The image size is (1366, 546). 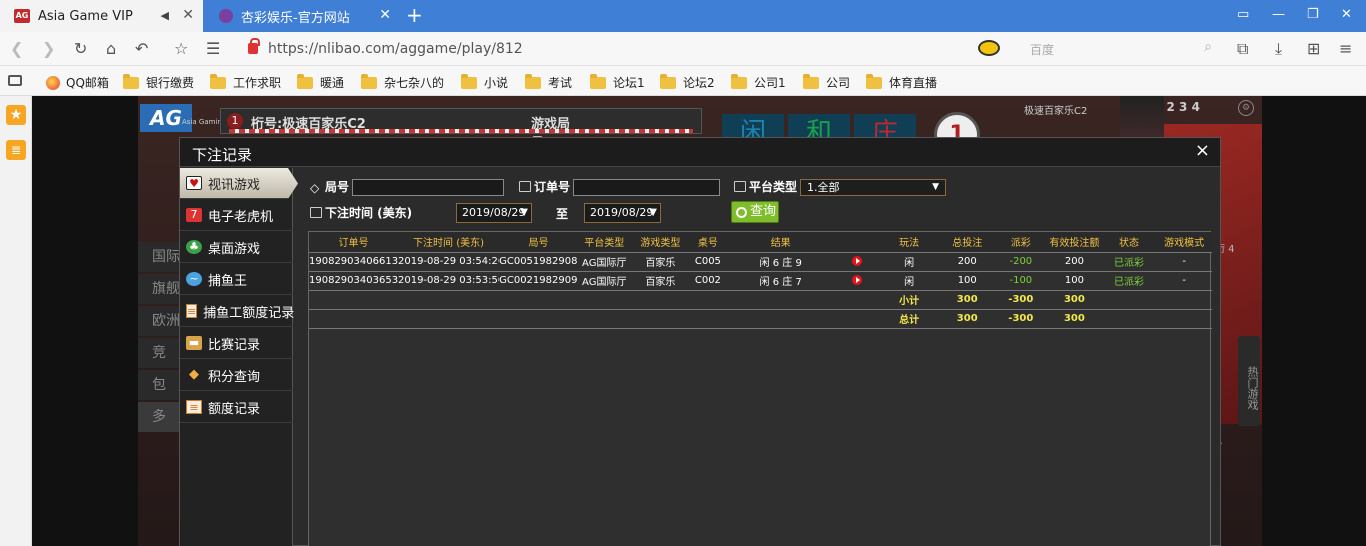 I want to click on search-icon, so click(x=741, y=212).